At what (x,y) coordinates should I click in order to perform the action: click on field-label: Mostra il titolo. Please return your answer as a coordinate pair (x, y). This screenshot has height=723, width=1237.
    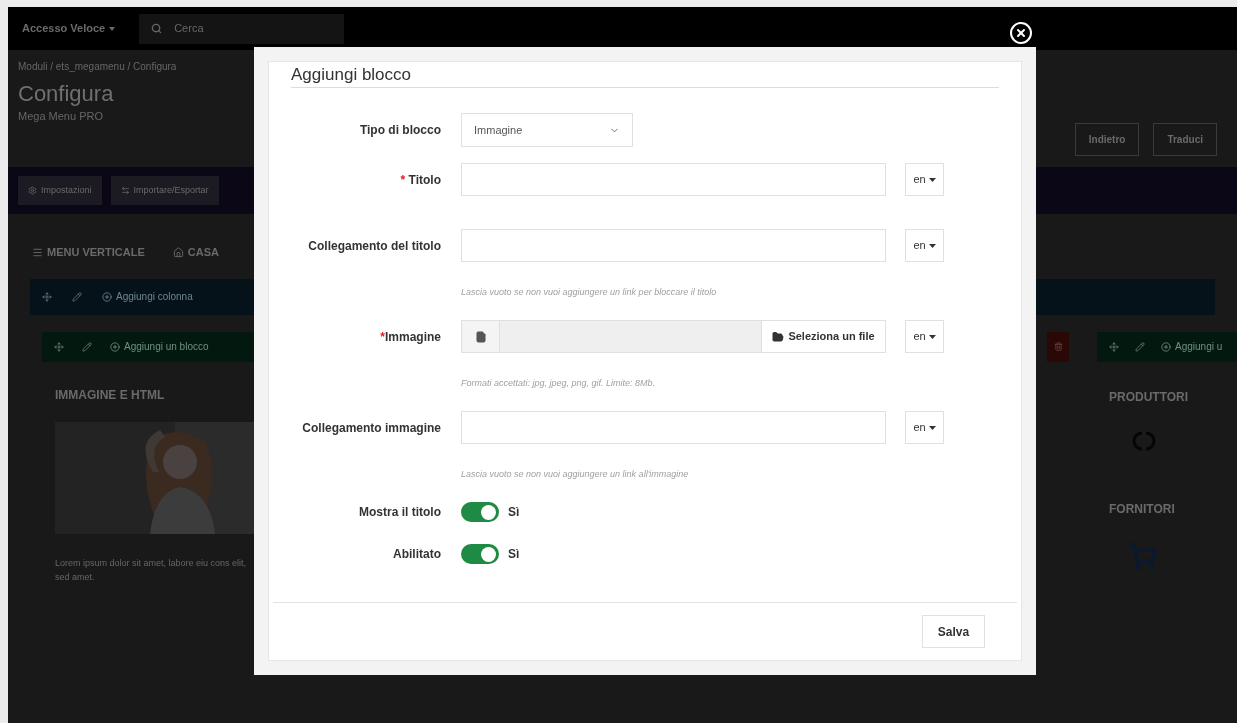
    Looking at the image, I should click on (400, 512).